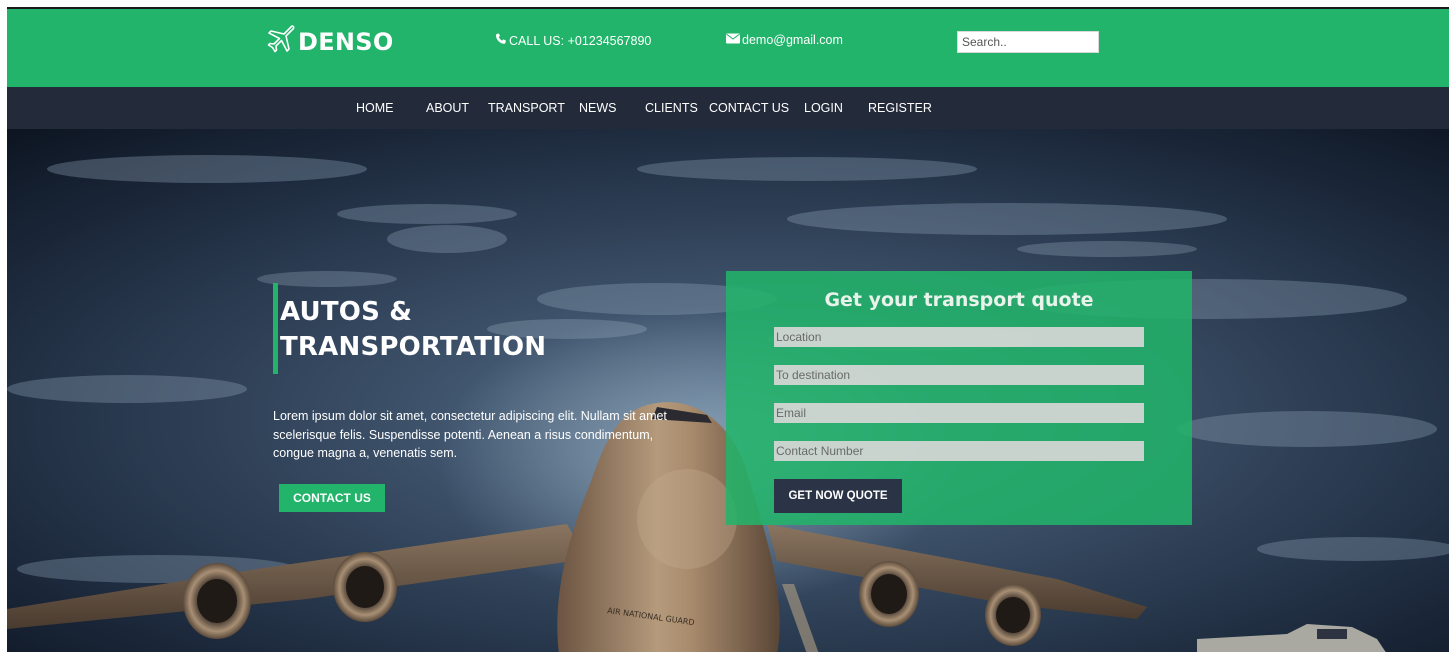 This screenshot has height=652, width=1449. Describe the element at coordinates (375, 108) in the screenshot. I see `nav-item-home: HOME` at that location.